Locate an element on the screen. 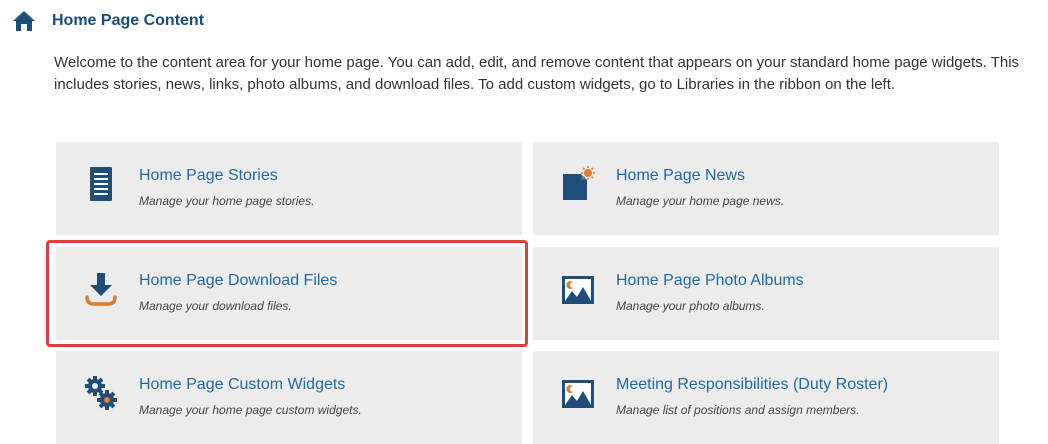 This screenshot has height=444, width=1048. card-title: Home Page News is located at coordinates (680, 176).